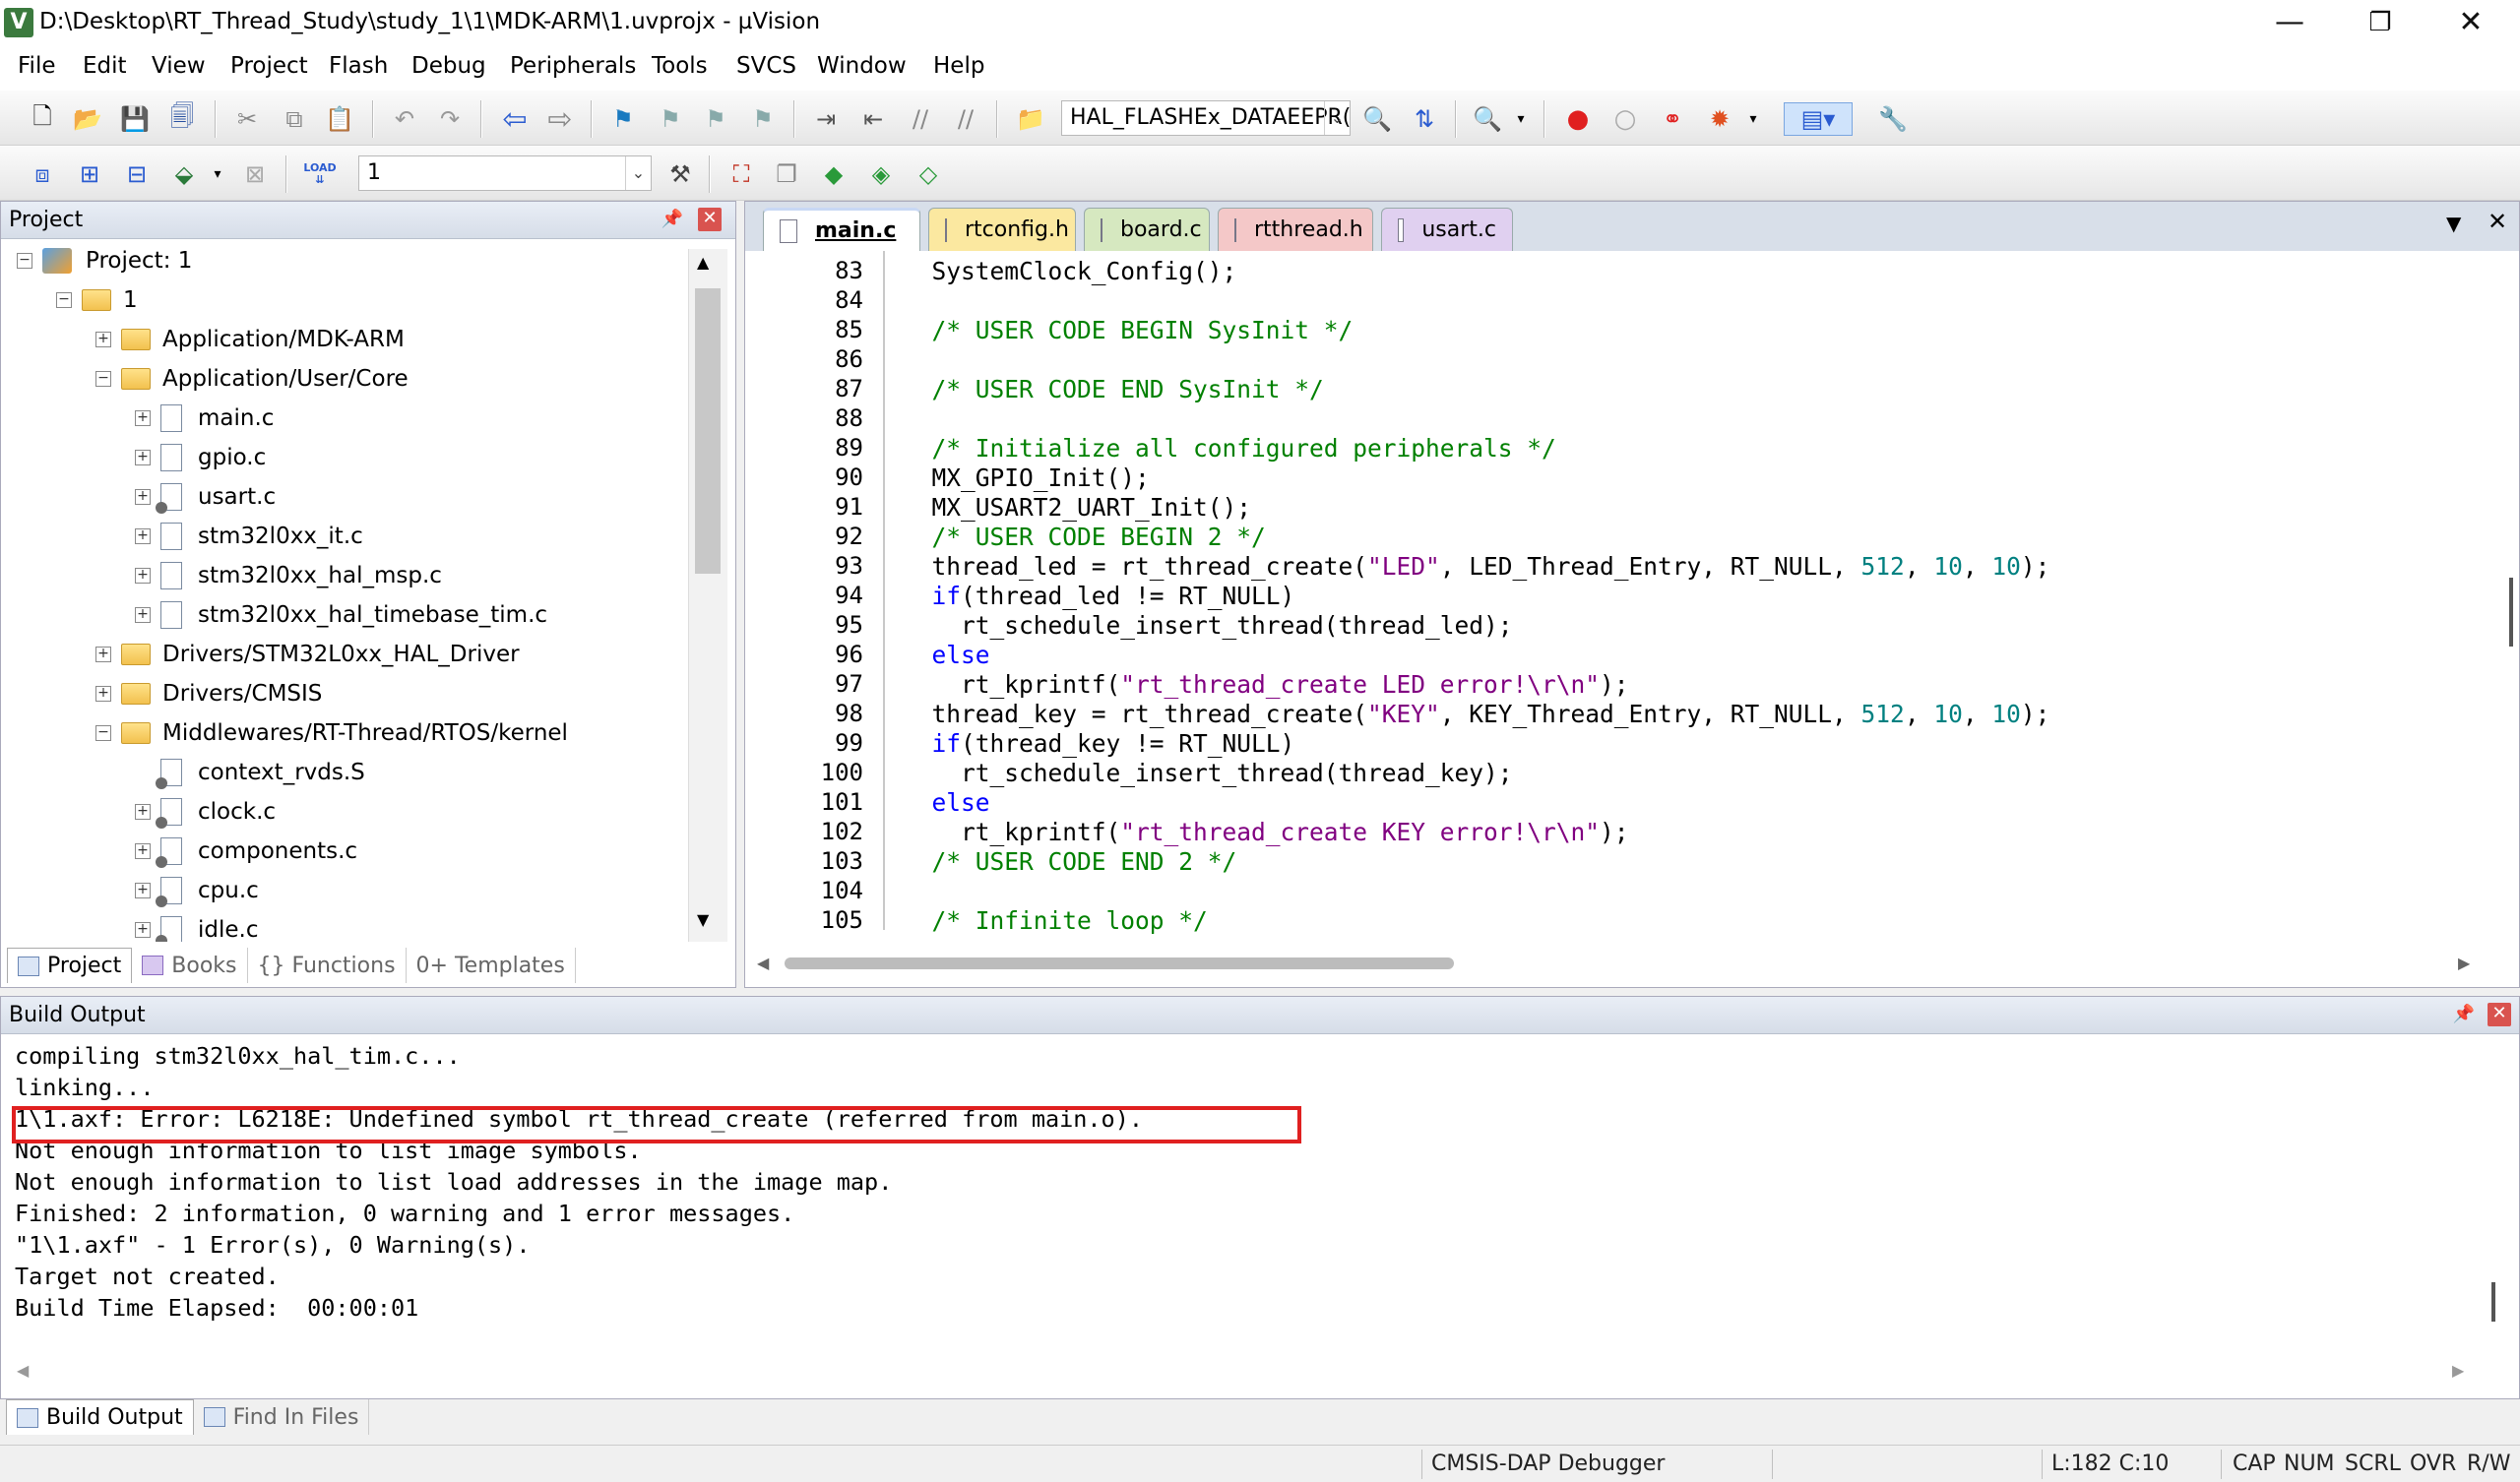 This screenshot has height=1482, width=2520. Describe the element at coordinates (703, 919) in the screenshot. I see `scroll-down-icon: ▼` at that location.